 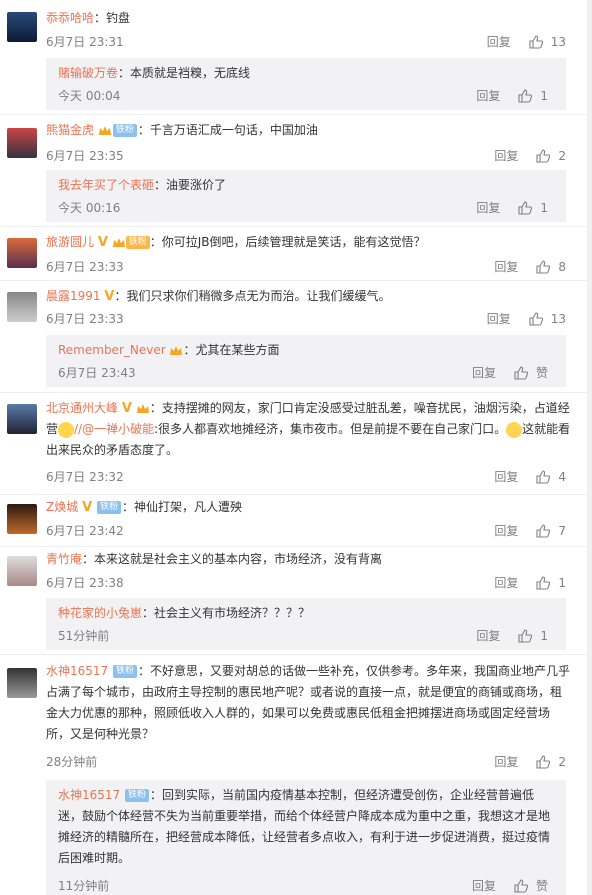 I want to click on user-name: Z焕城, so click(x=62, y=507).